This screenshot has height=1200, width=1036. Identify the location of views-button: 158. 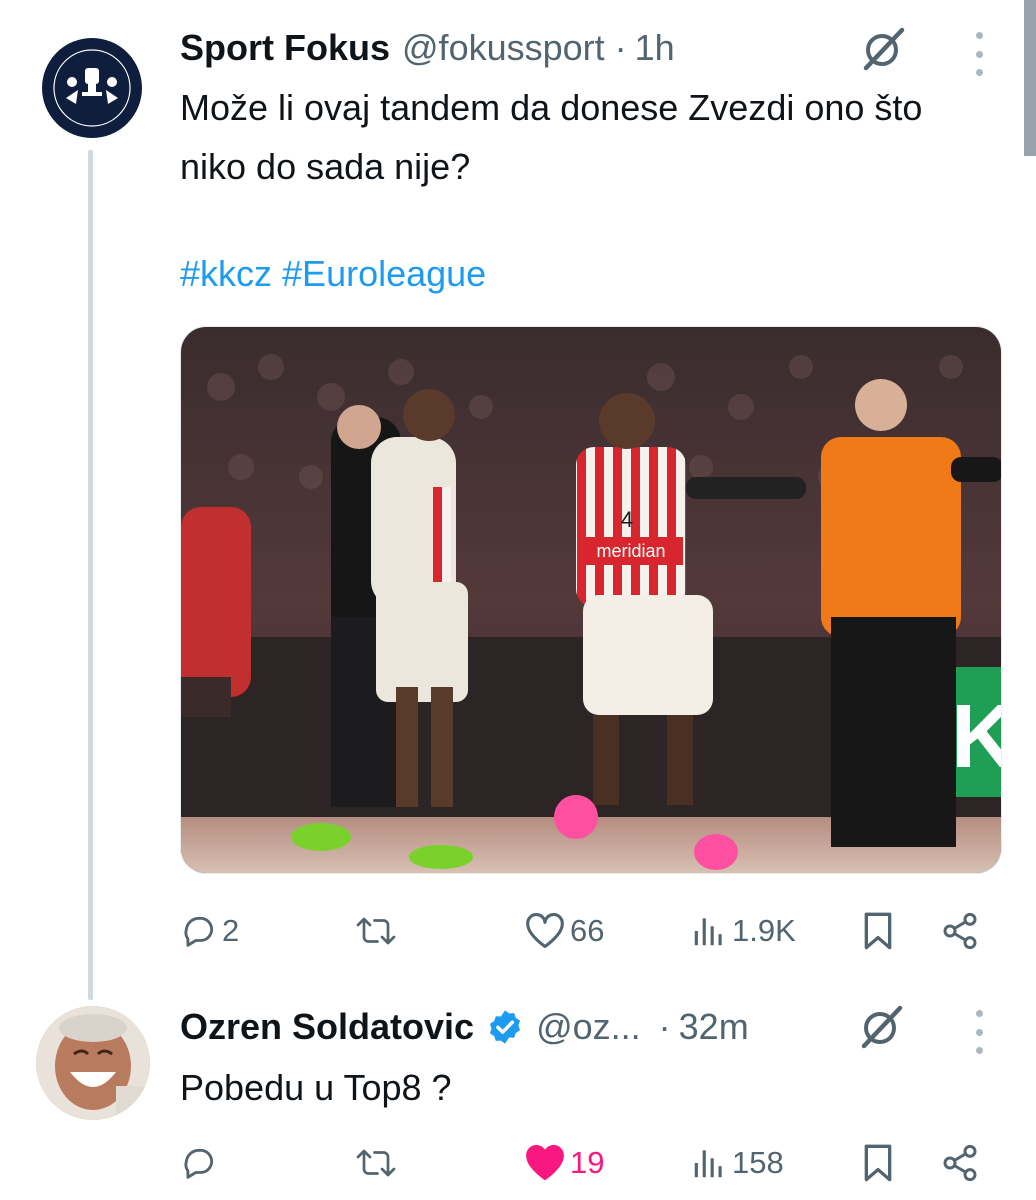
(737, 1163).